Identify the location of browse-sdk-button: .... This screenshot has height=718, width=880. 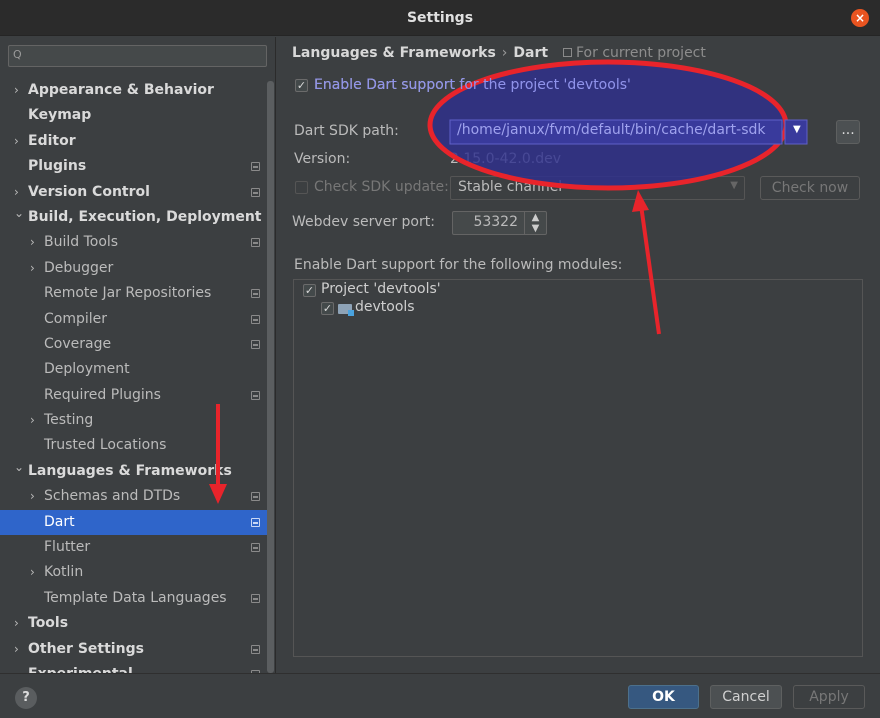
(848, 132).